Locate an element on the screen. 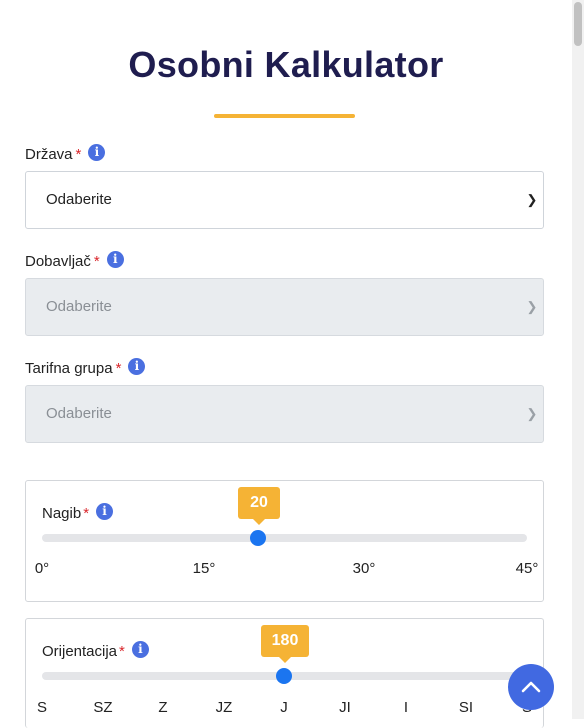 The width and height of the screenshot is (584, 728). orijentacija-tick: SI is located at coordinates (466, 707).